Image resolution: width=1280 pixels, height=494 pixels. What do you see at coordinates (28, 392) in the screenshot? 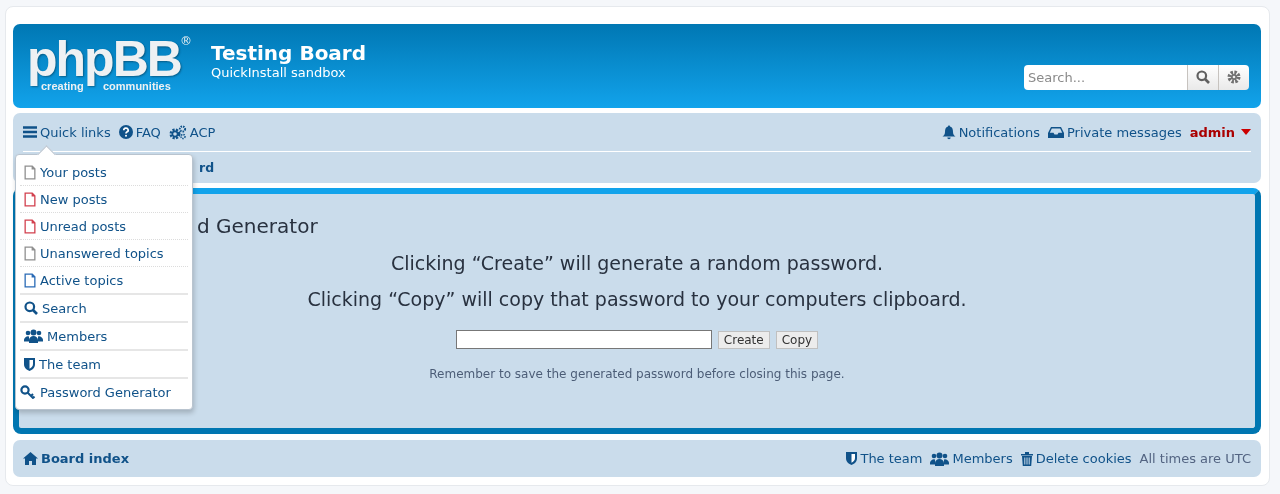
I see `key-icon` at bounding box center [28, 392].